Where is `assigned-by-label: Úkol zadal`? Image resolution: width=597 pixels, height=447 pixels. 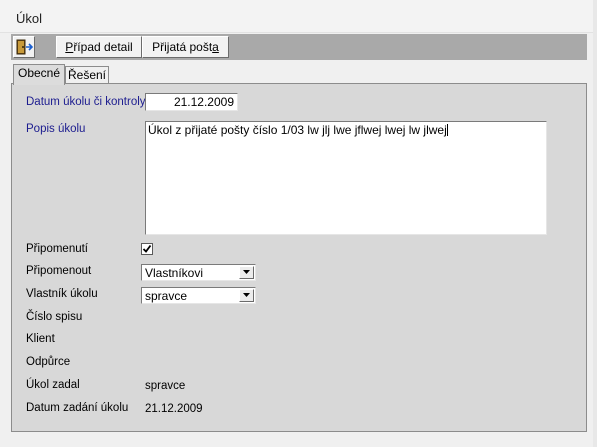 assigned-by-label: Úkol zadal is located at coordinates (53, 385).